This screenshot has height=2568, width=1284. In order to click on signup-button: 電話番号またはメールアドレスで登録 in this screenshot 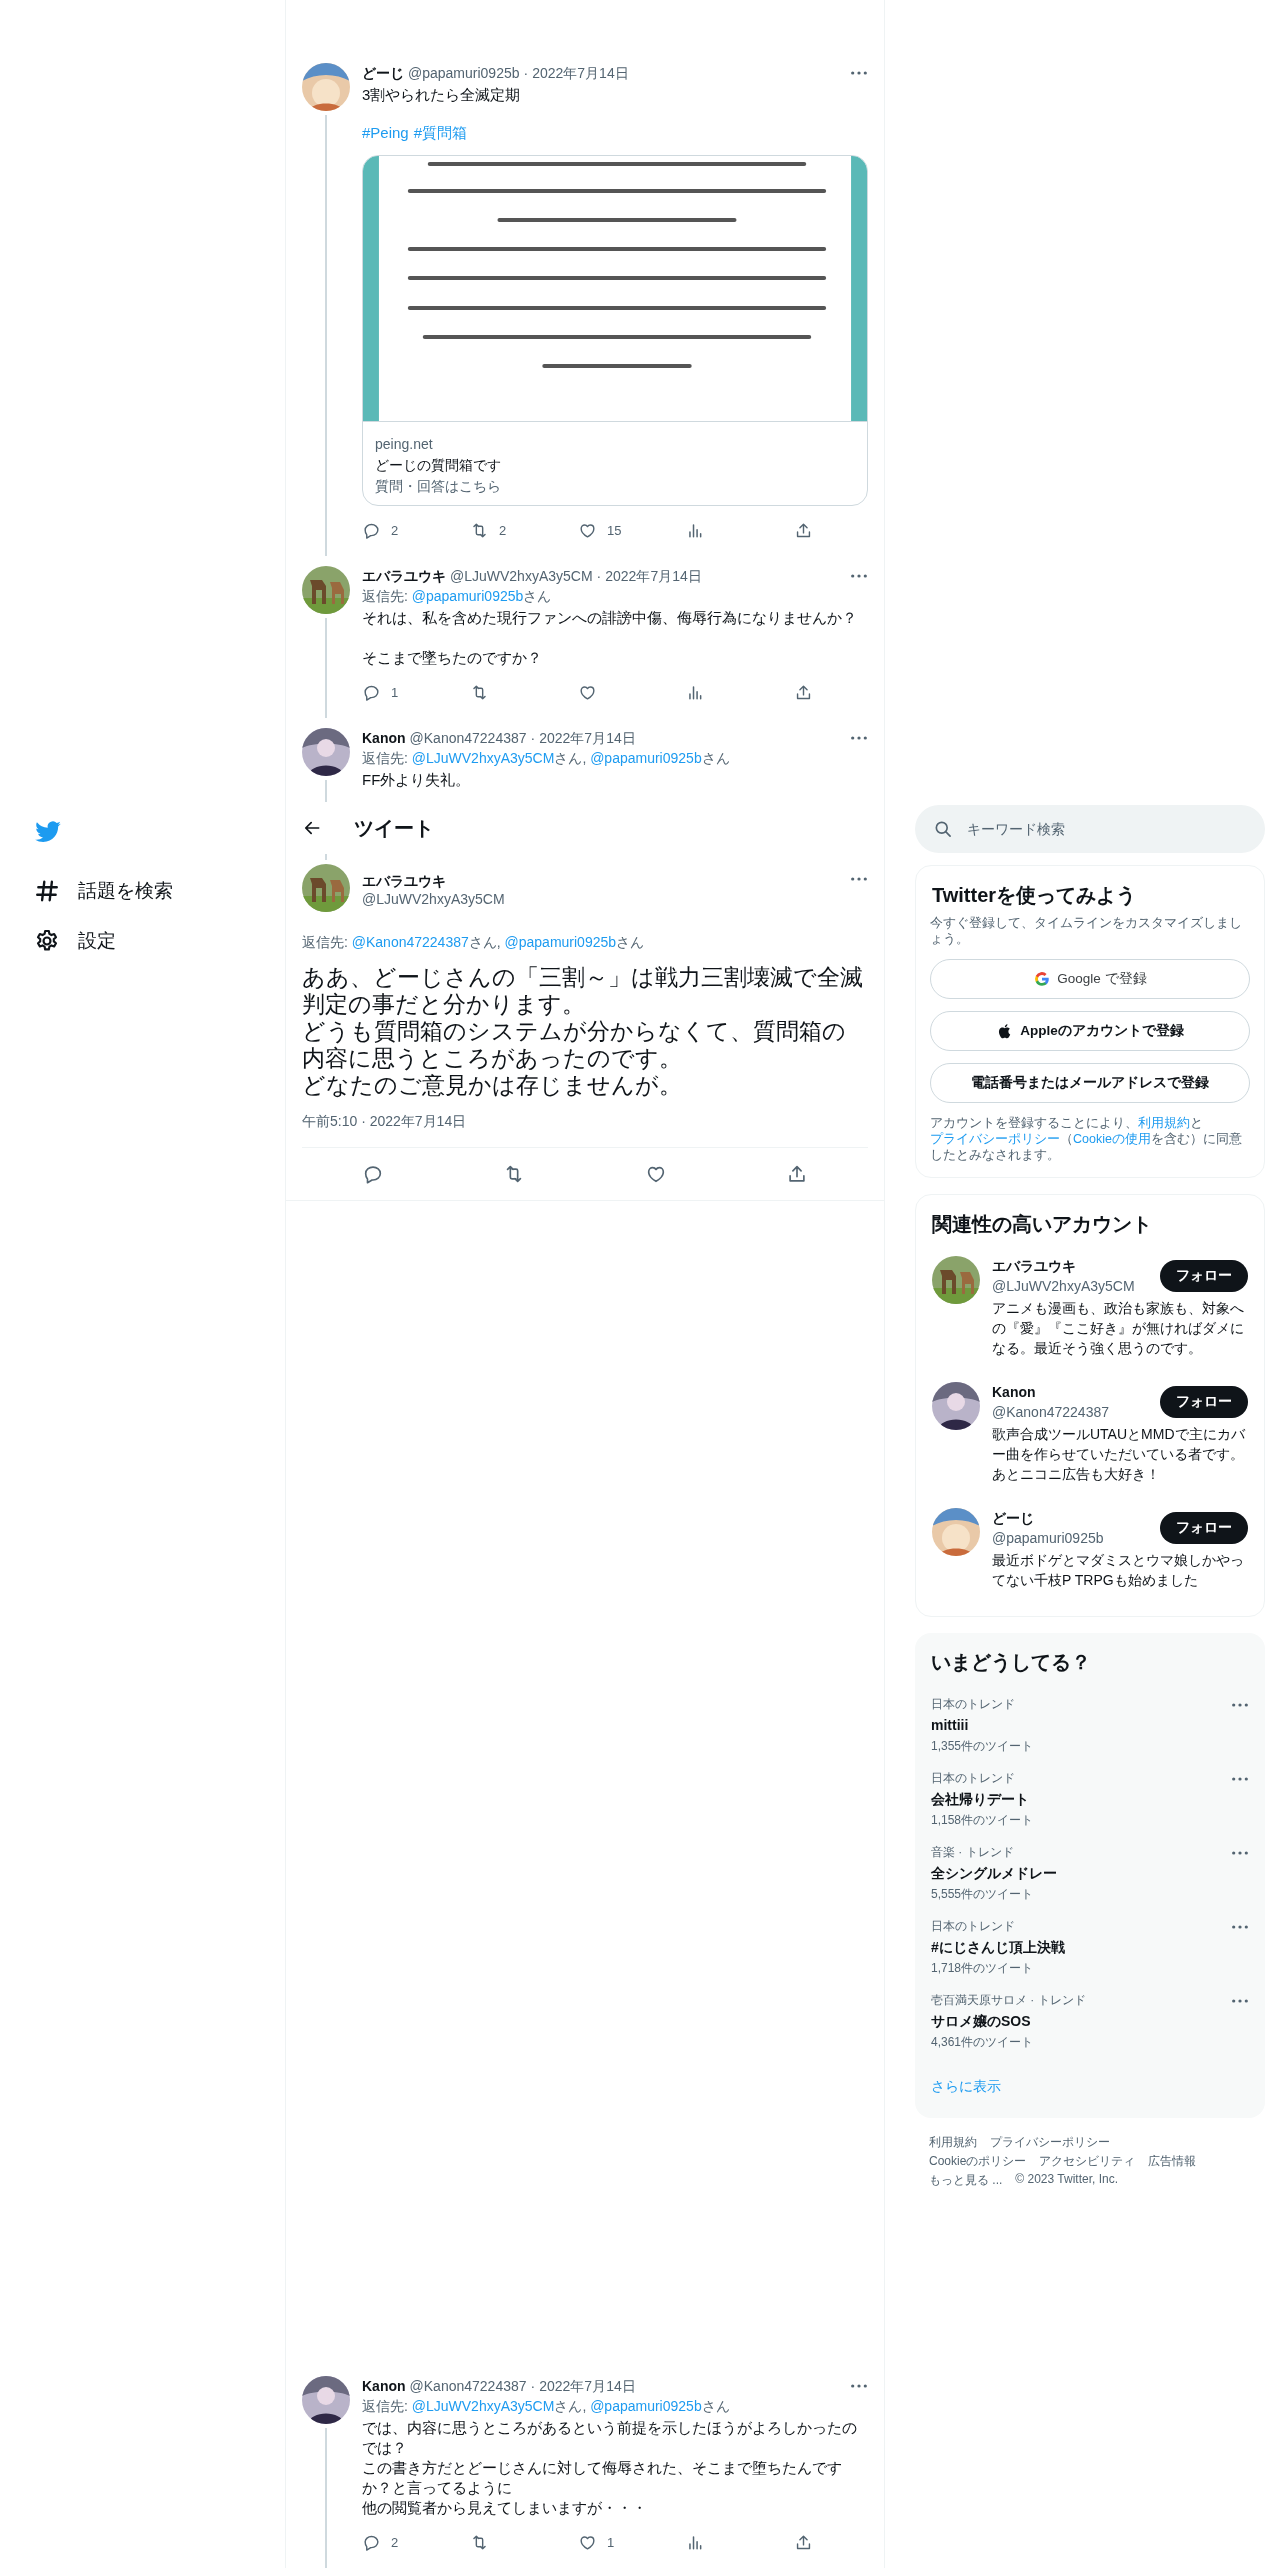, I will do `click(1090, 1083)`.